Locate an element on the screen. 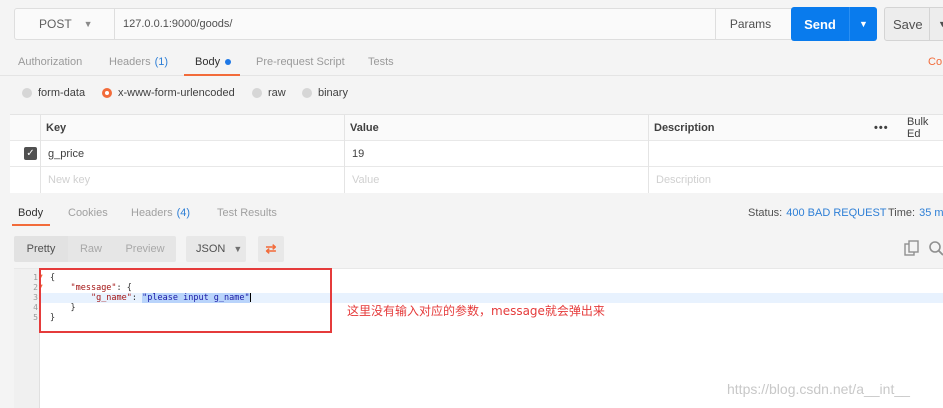  table-row-new: New key Value Description is located at coordinates (476, 180).